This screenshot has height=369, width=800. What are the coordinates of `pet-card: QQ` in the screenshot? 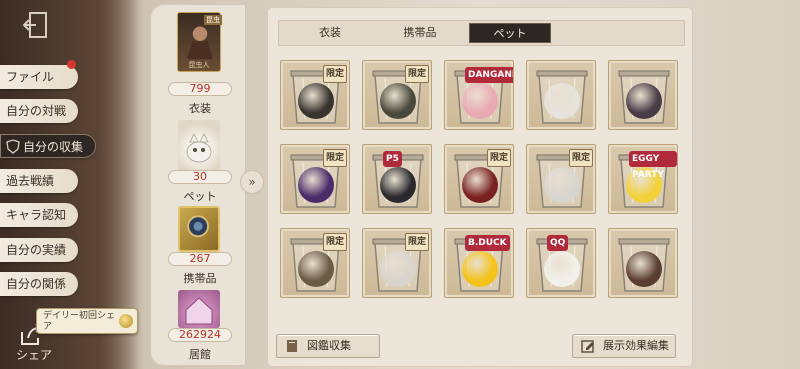 It's located at (561, 263).